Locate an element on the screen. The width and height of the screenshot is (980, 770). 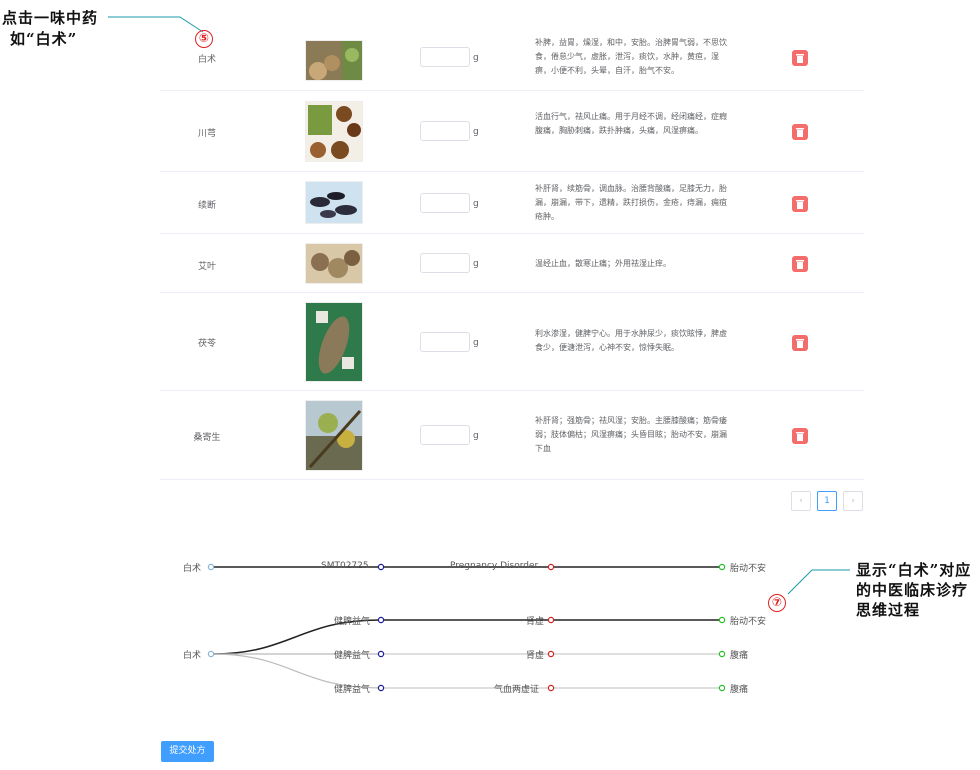
graph-label-node: Pregnancy Disorder is located at coordinates (494, 566).